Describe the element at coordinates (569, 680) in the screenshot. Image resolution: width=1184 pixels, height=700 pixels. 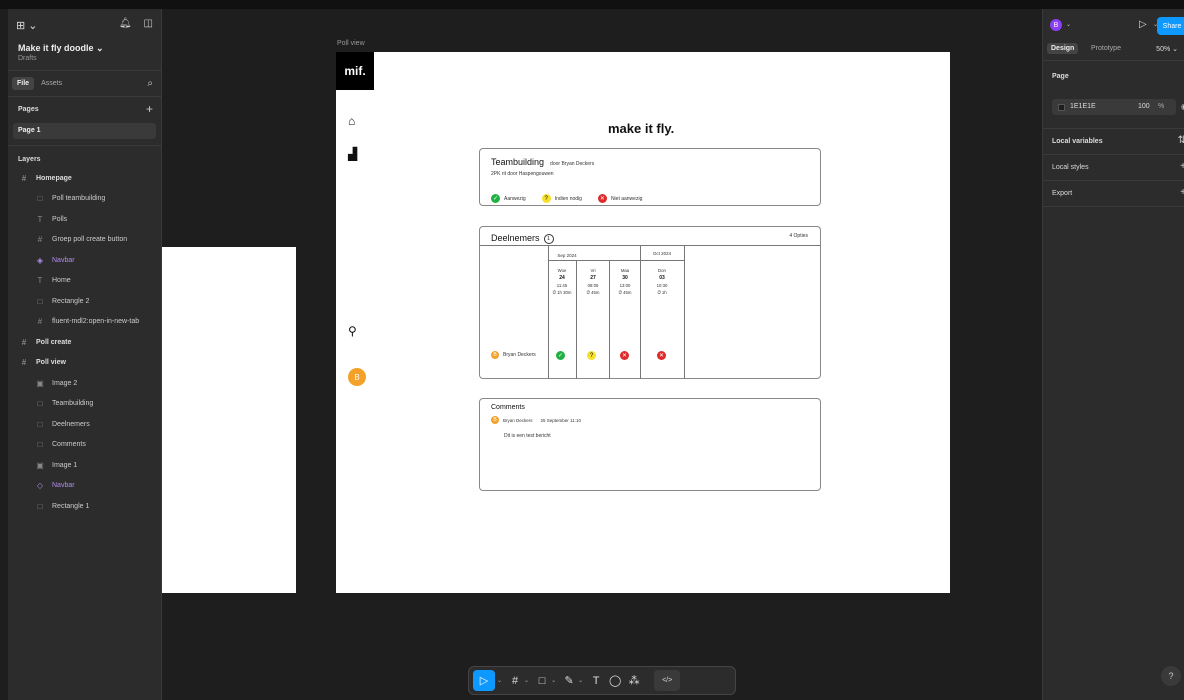
I see `pen-tool-icon: ✎` at that location.